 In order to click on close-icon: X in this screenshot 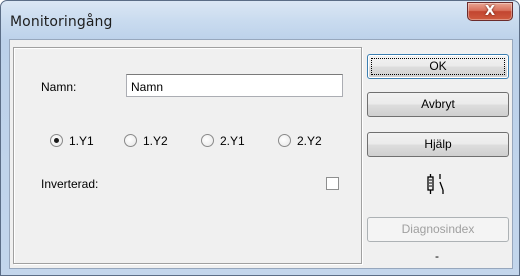, I will do `click(490, 11)`.